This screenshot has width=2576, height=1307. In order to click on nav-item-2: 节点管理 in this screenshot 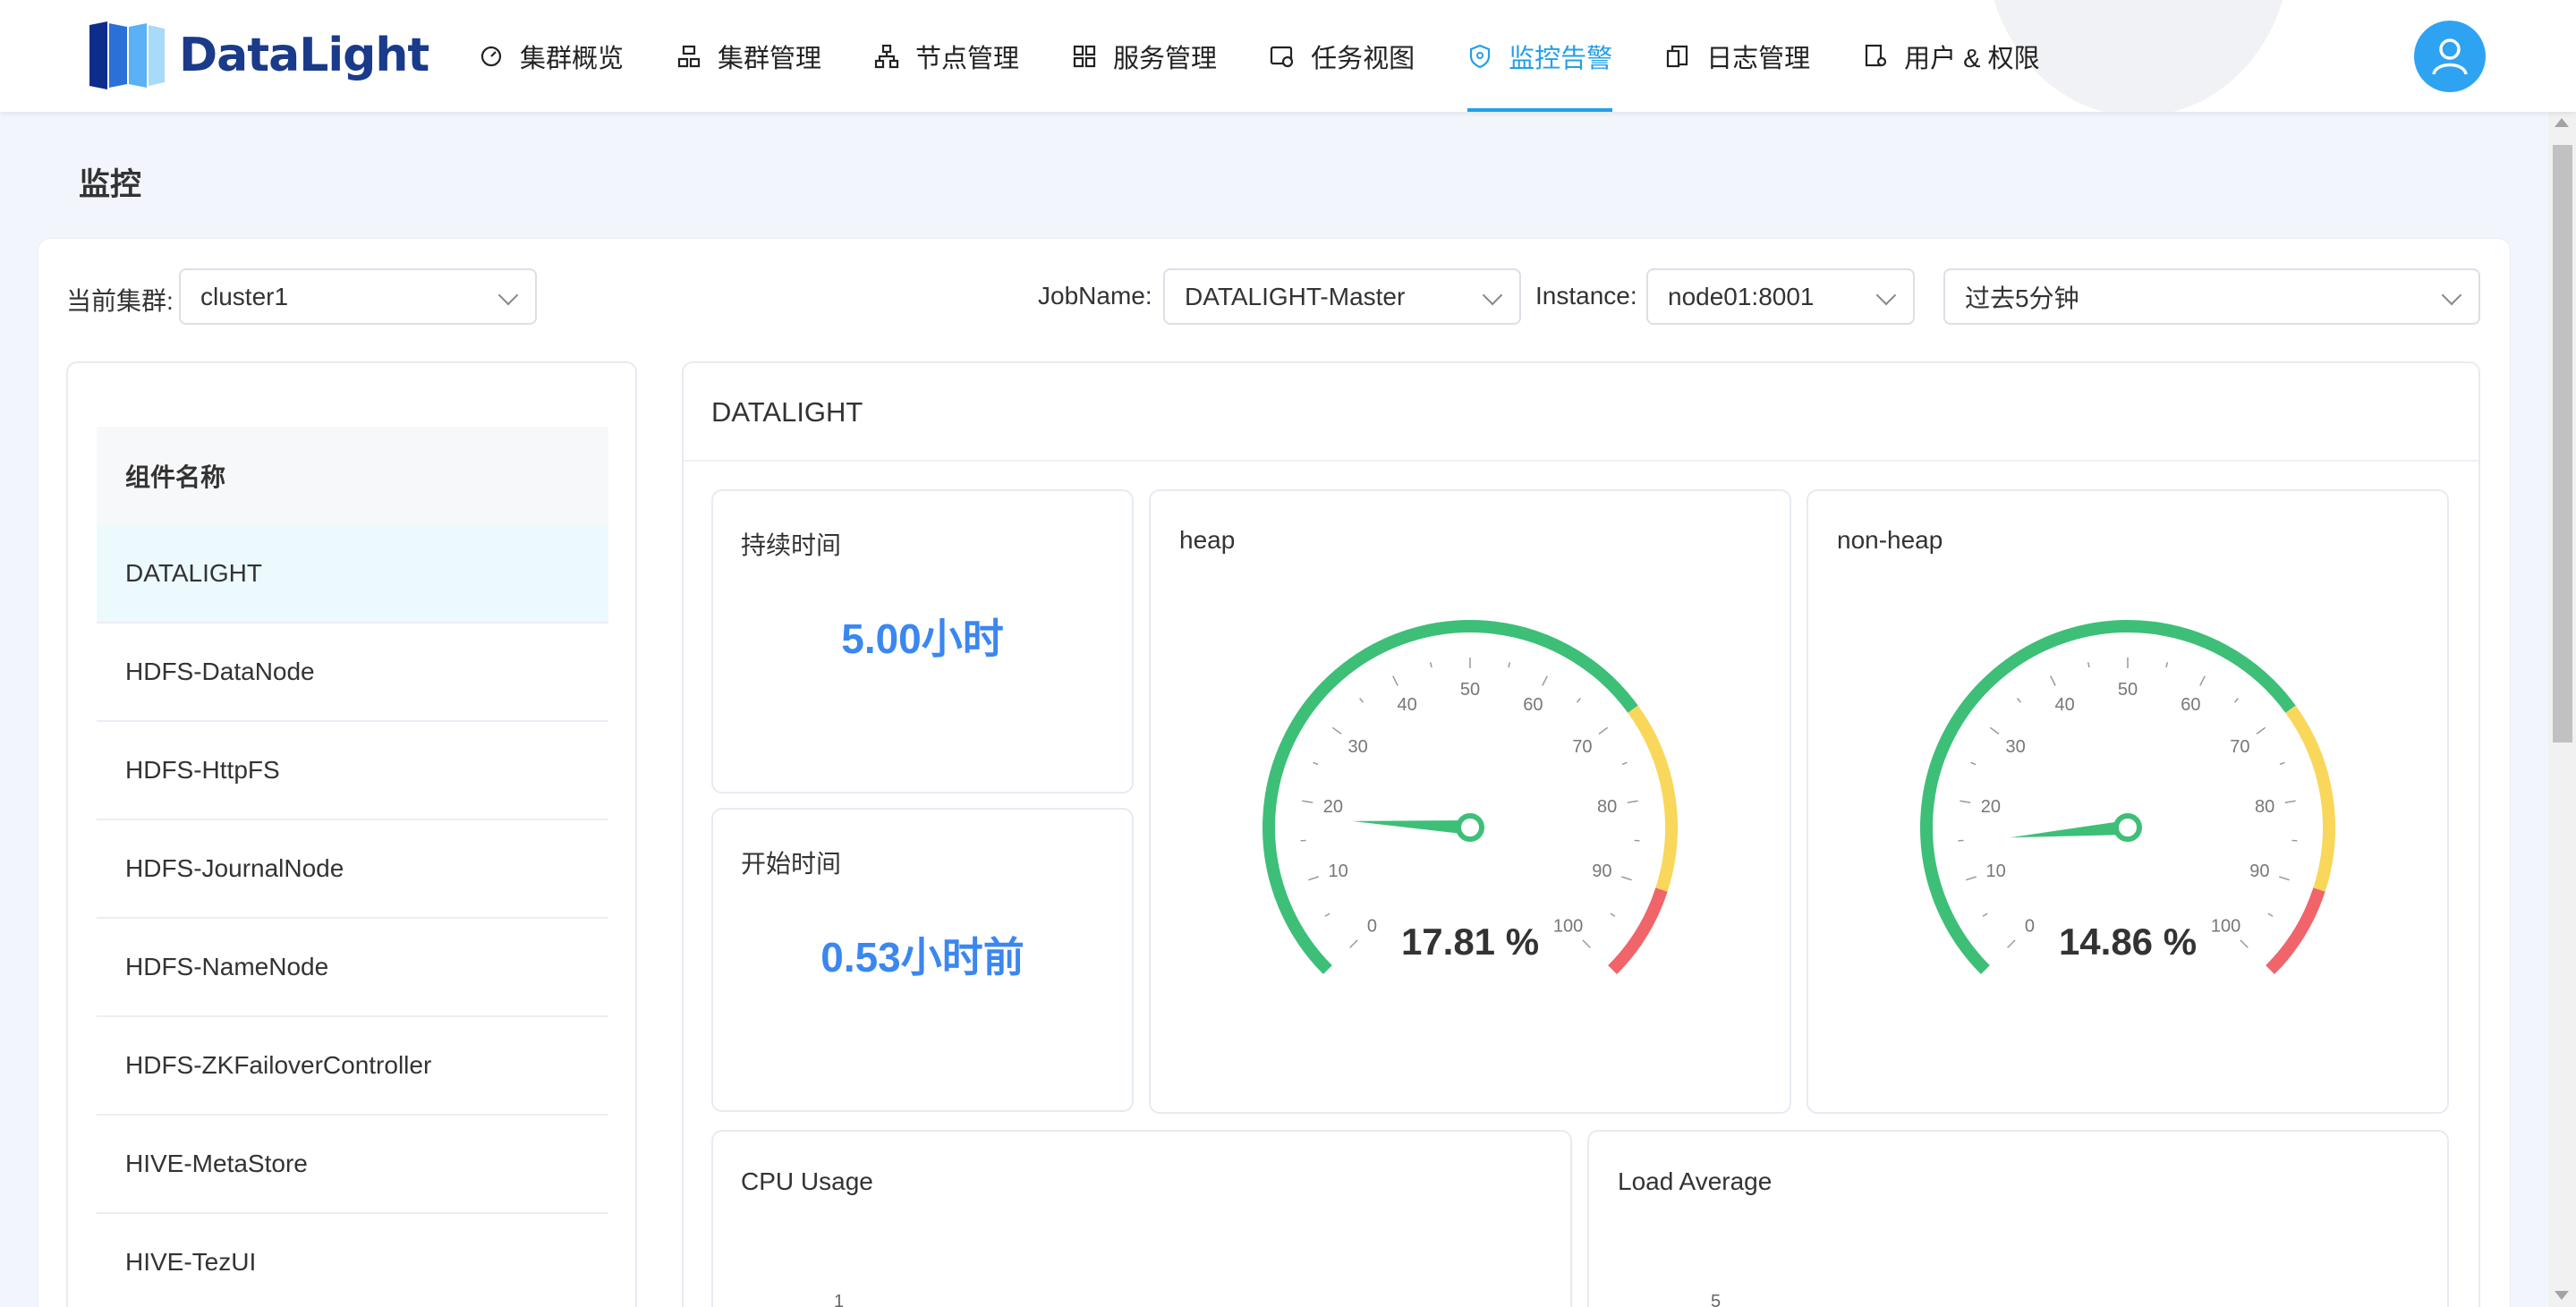, I will do `click(960, 56)`.